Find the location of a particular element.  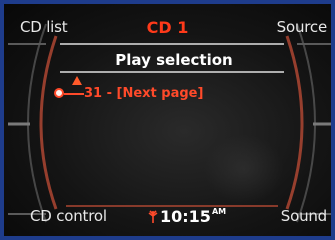

list-item-selected is located at coordinates (59, 93).